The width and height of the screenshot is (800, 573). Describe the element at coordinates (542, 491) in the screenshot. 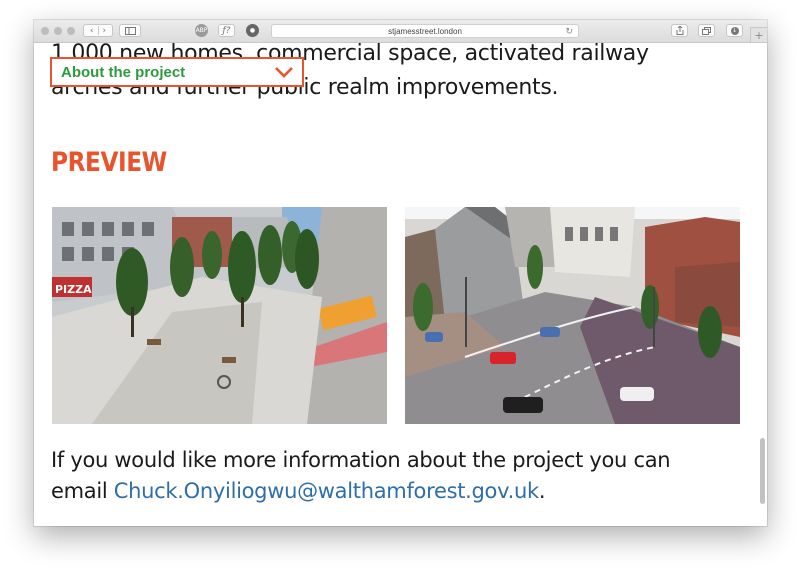

I see `contact-suffix: .` at that location.